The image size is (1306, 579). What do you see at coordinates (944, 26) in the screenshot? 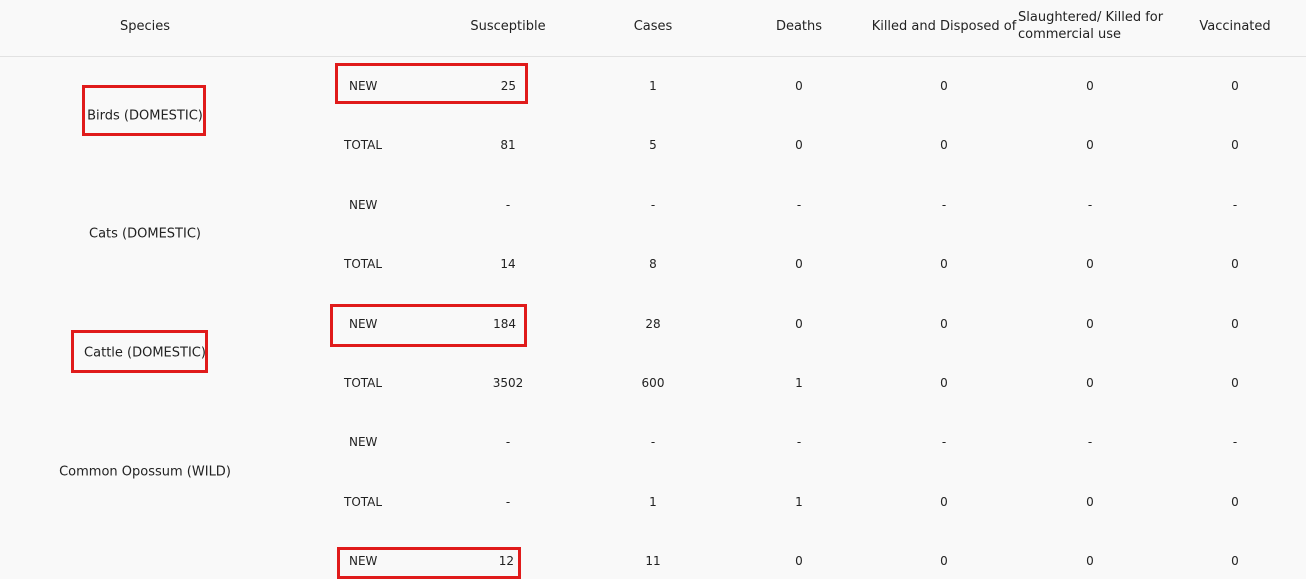
I see `header-killed: Killed and Disposed of` at bounding box center [944, 26].